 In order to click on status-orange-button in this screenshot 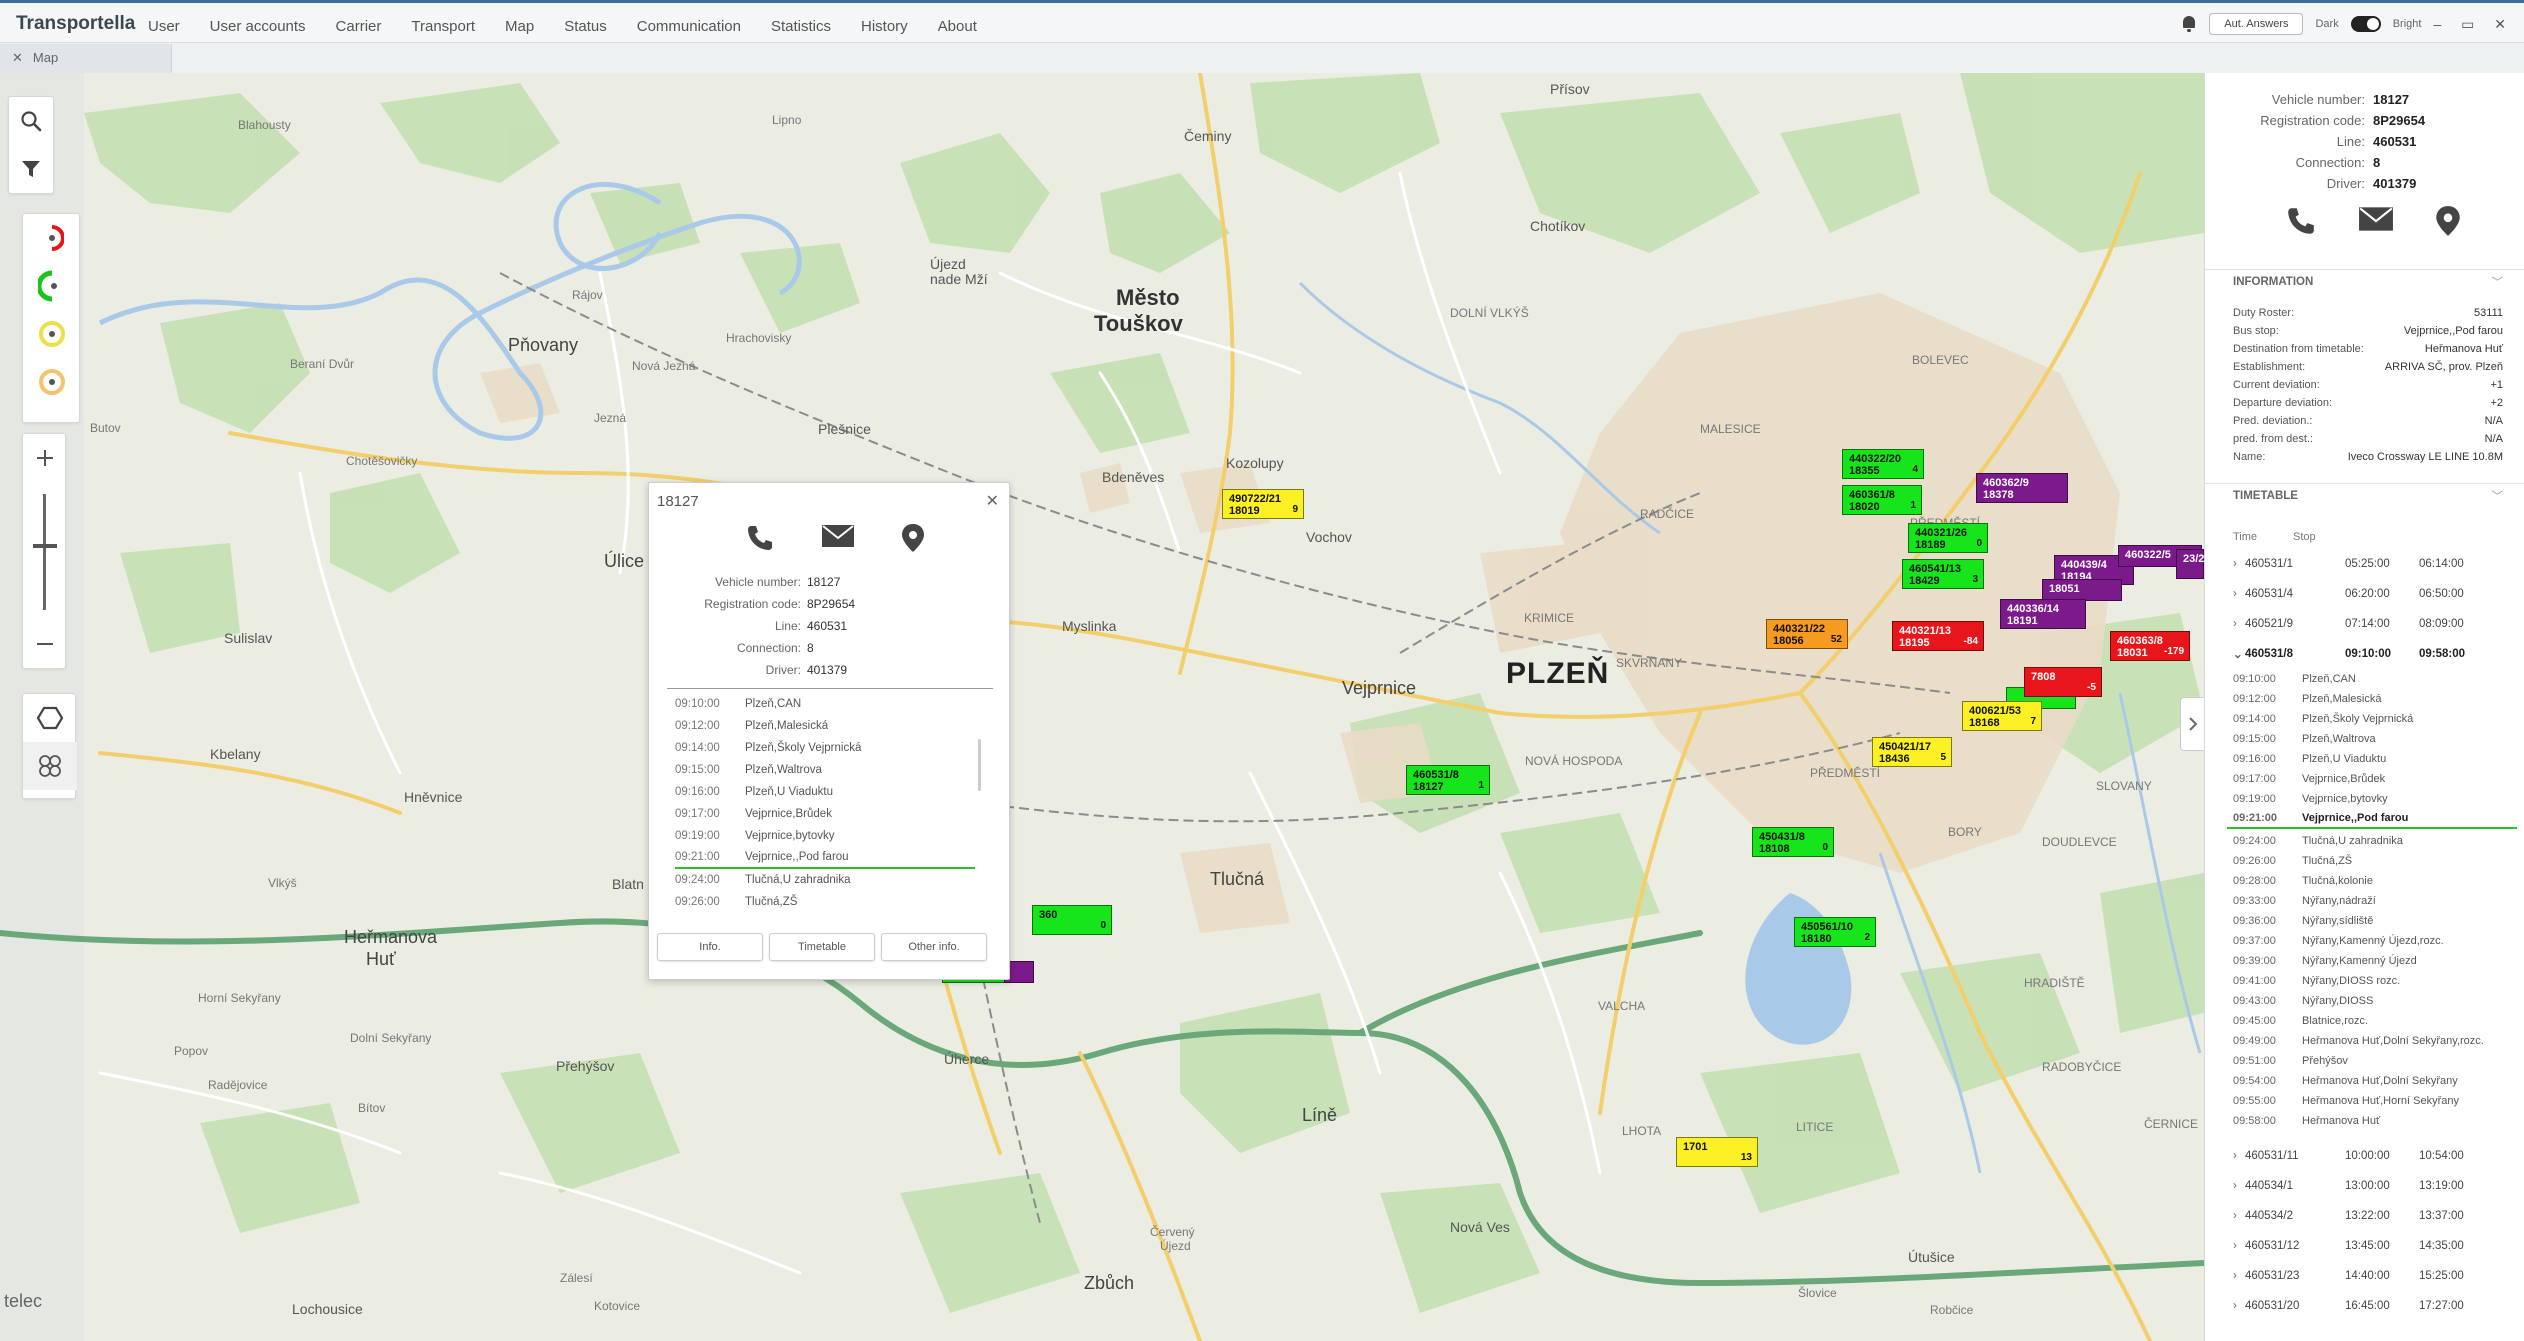, I will do `click(52, 382)`.